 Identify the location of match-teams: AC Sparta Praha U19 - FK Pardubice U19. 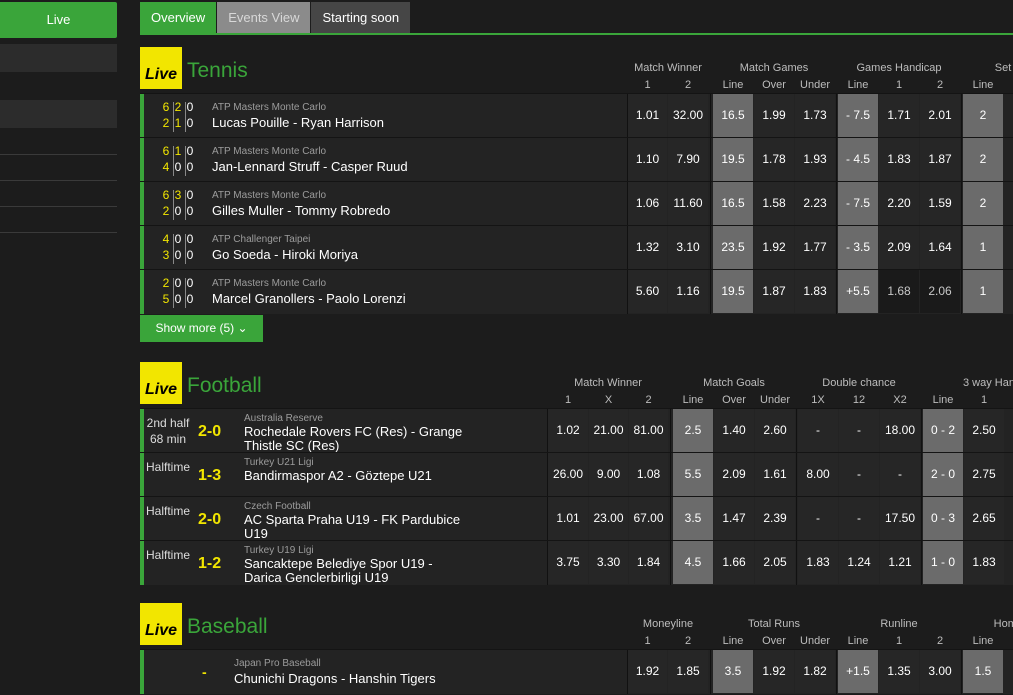
(356, 527).